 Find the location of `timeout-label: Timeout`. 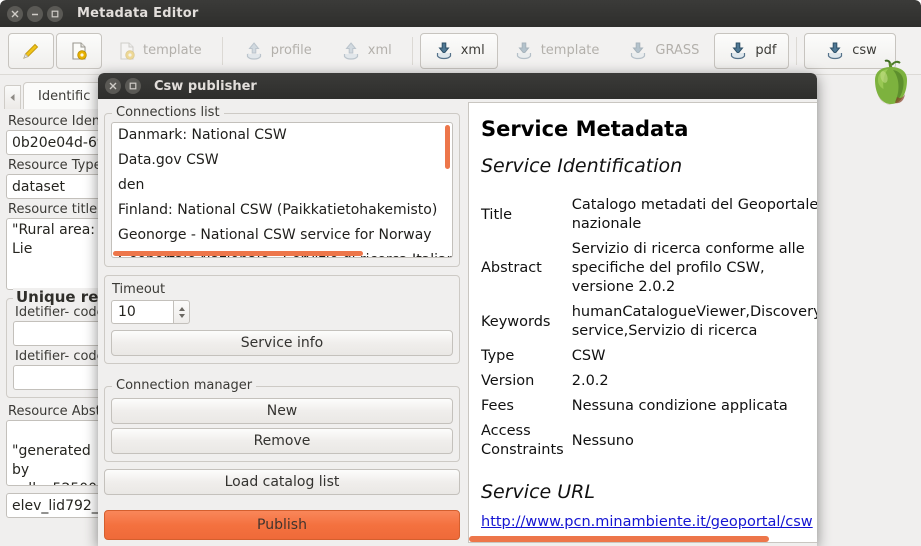

timeout-label: Timeout is located at coordinates (139, 289).